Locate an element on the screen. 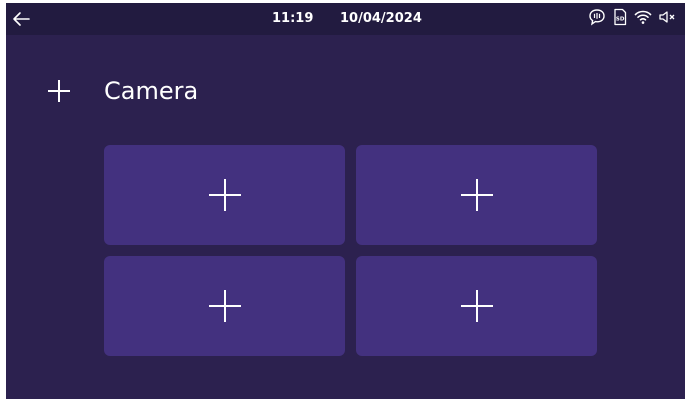 This screenshot has width=690, height=399. back-arrow-icon is located at coordinates (21, 19).